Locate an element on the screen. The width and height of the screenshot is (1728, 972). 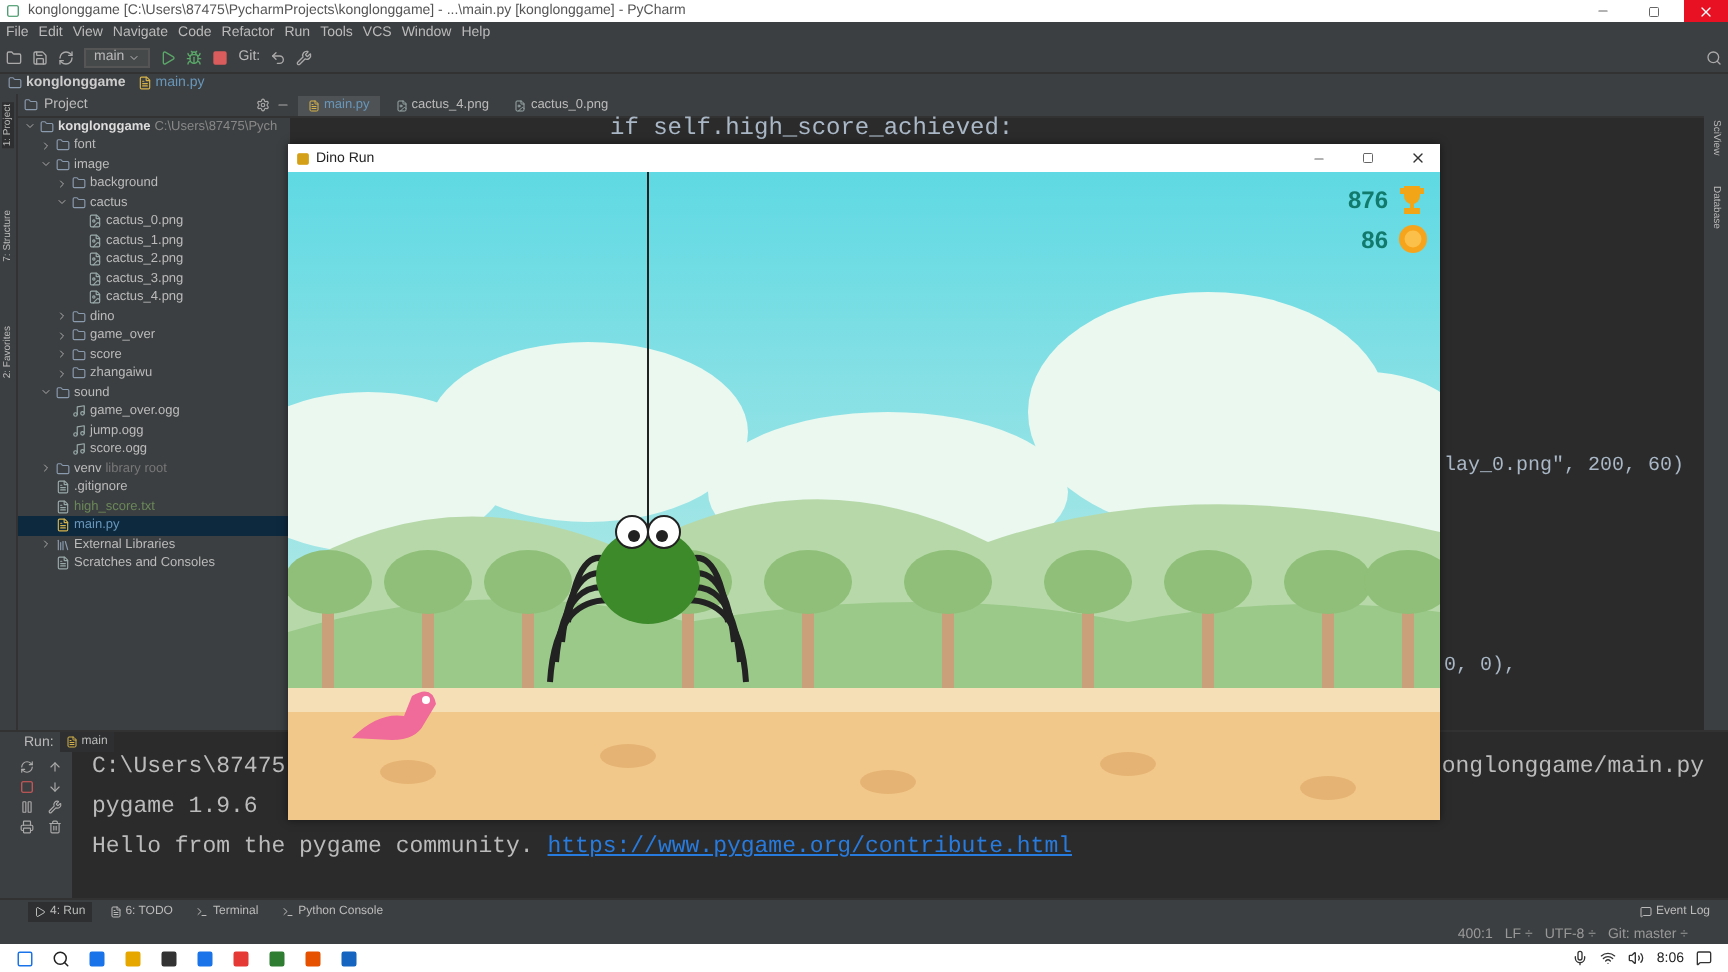
settings-icon is located at coordinates (263, 104).